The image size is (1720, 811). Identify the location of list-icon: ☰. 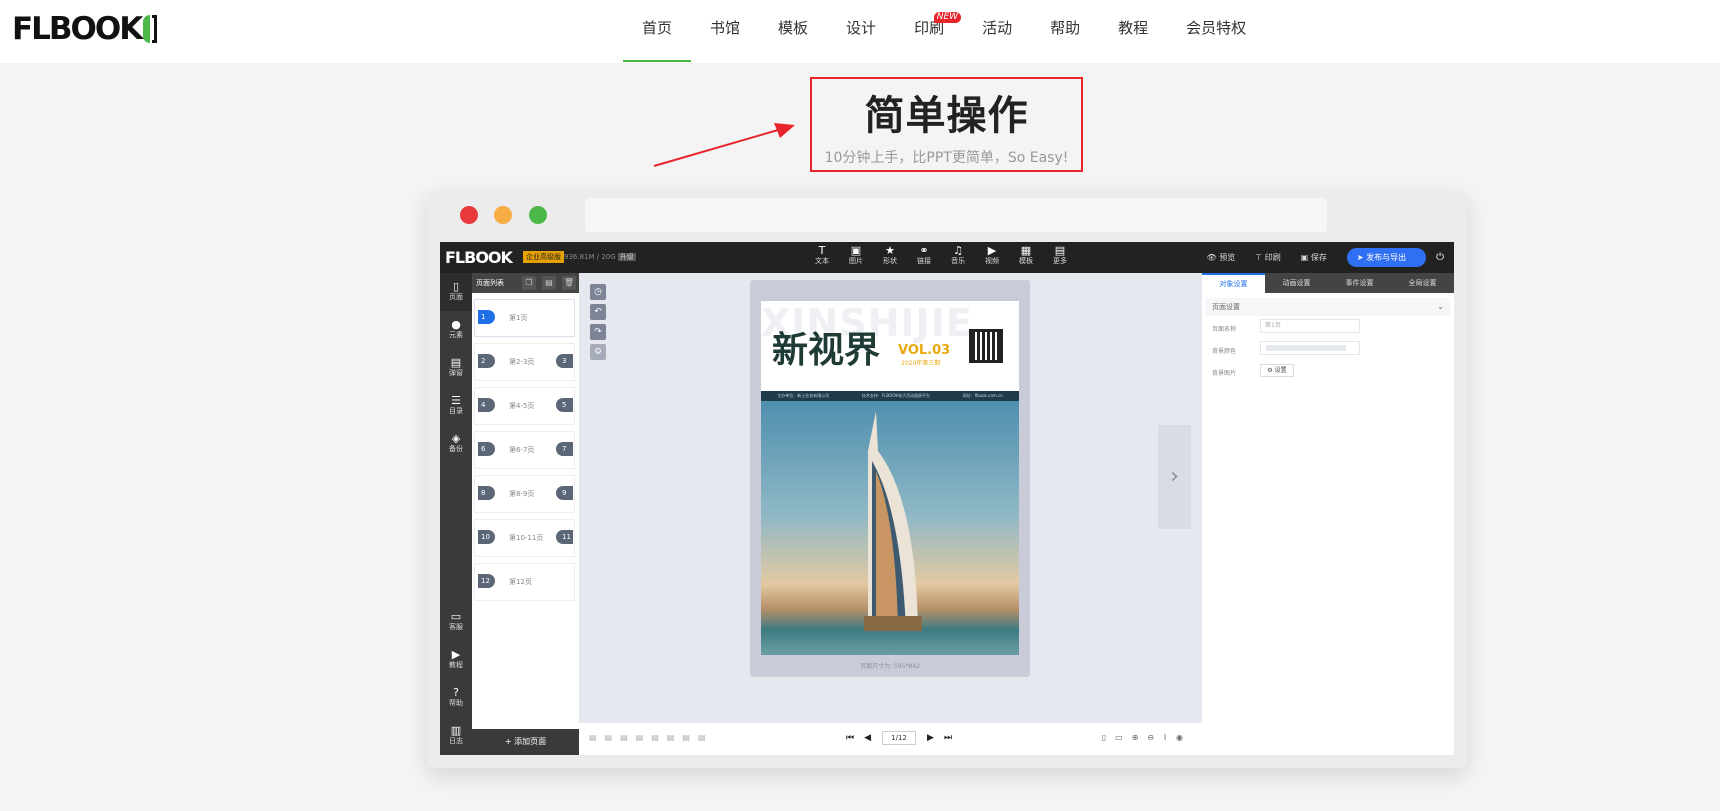
(456, 400).